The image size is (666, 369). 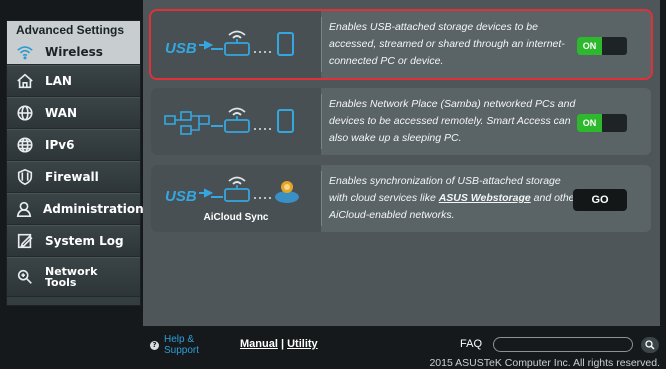 I want to click on sidebar-item-label: Firewall, so click(x=72, y=177).